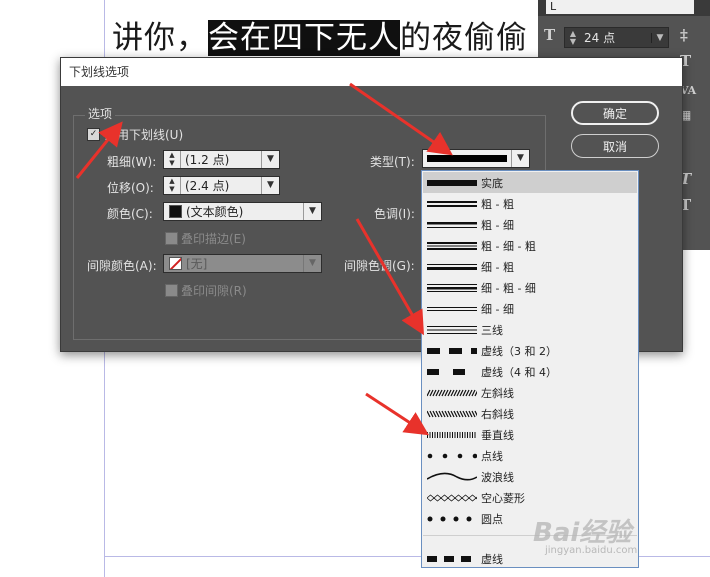 This screenshot has height=577, width=710. I want to click on dropdown-option-label: 粗 - 细, so click(497, 225).